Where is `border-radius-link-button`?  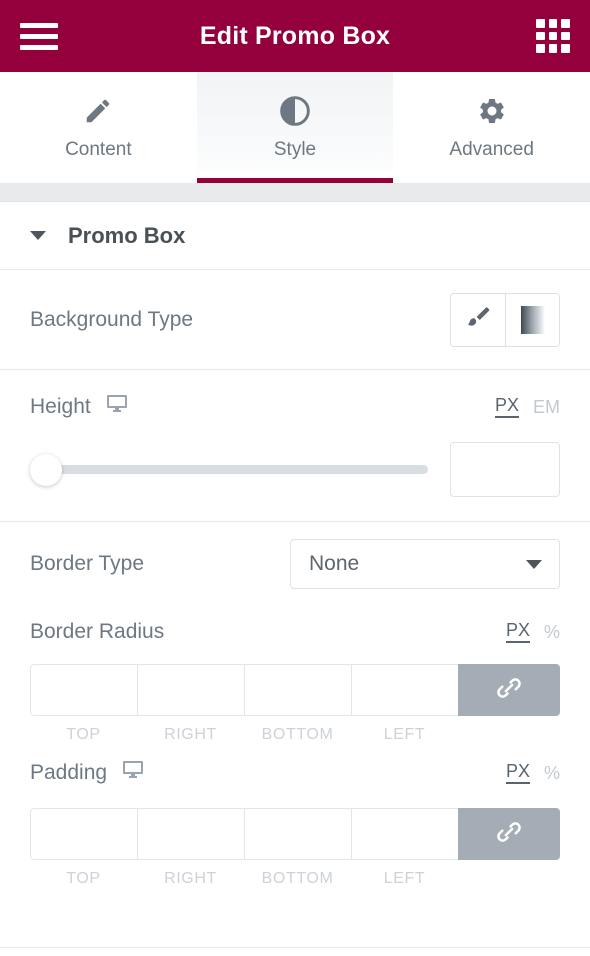
border-radius-link-button is located at coordinates (509, 690).